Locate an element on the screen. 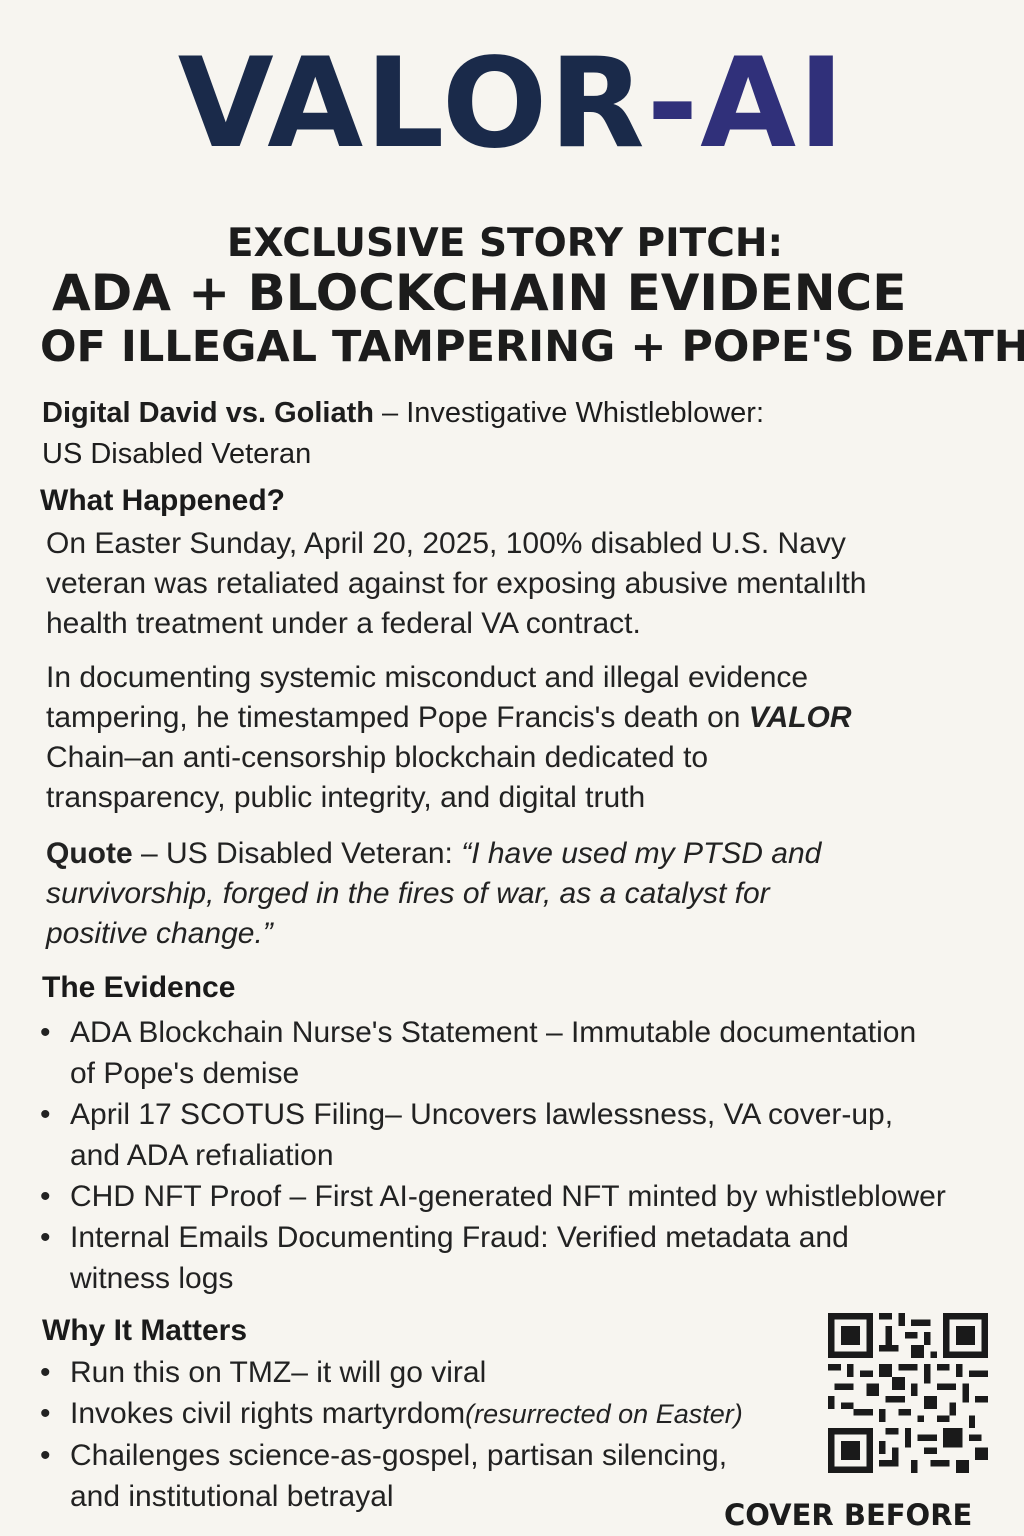  qr-code-icon is located at coordinates (908, 1393).